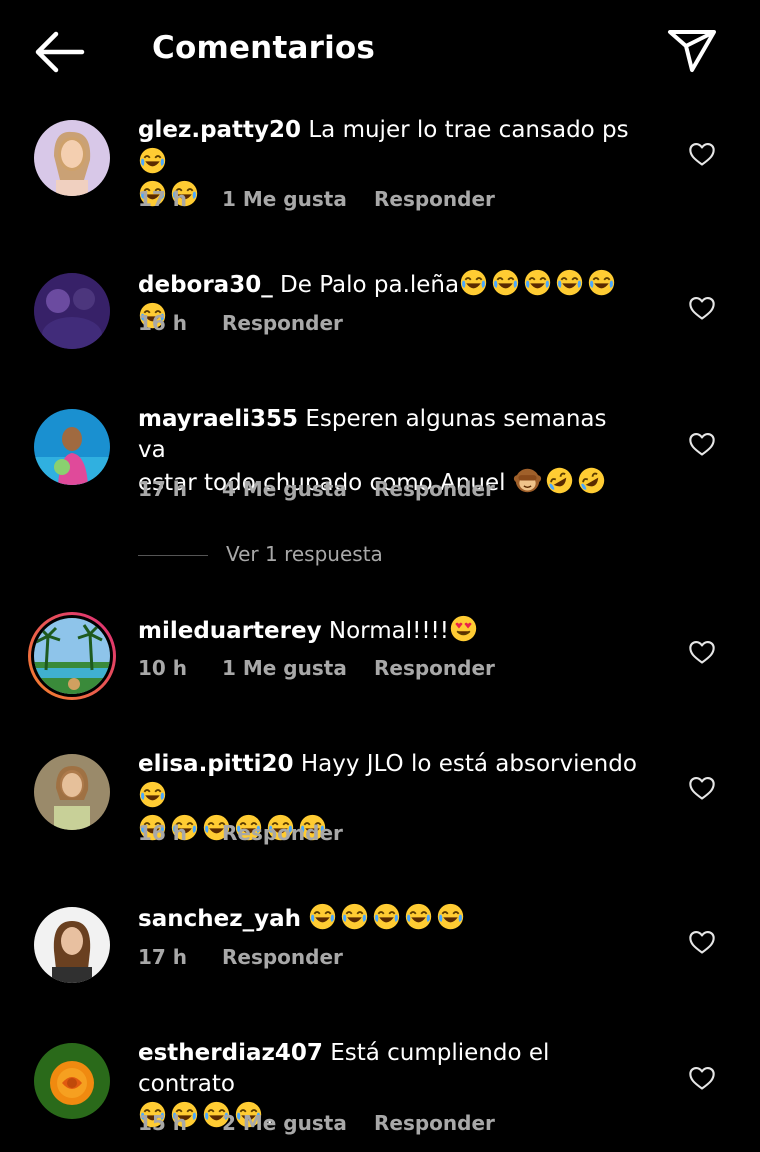 The image size is (760, 1152). What do you see at coordinates (173, 555) in the screenshot?
I see `divider` at bounding box center [173, 555].